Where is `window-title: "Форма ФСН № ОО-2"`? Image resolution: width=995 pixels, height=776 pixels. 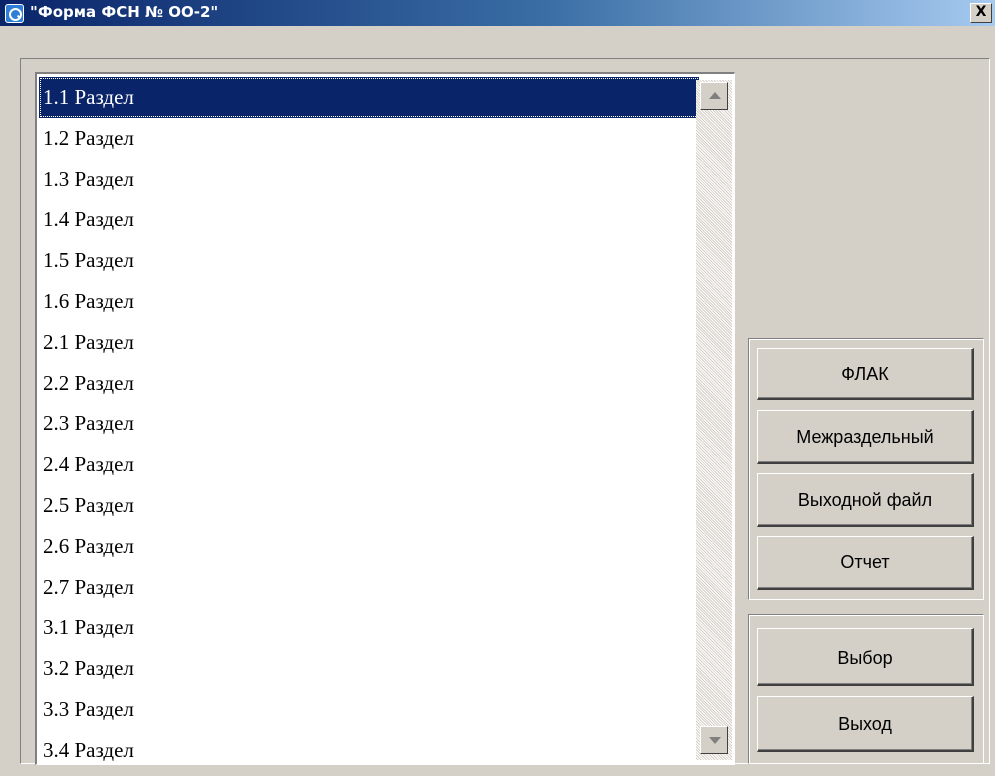 window-title: "Форма ФСН № ОО-2" is located at coordinates (124, 12).